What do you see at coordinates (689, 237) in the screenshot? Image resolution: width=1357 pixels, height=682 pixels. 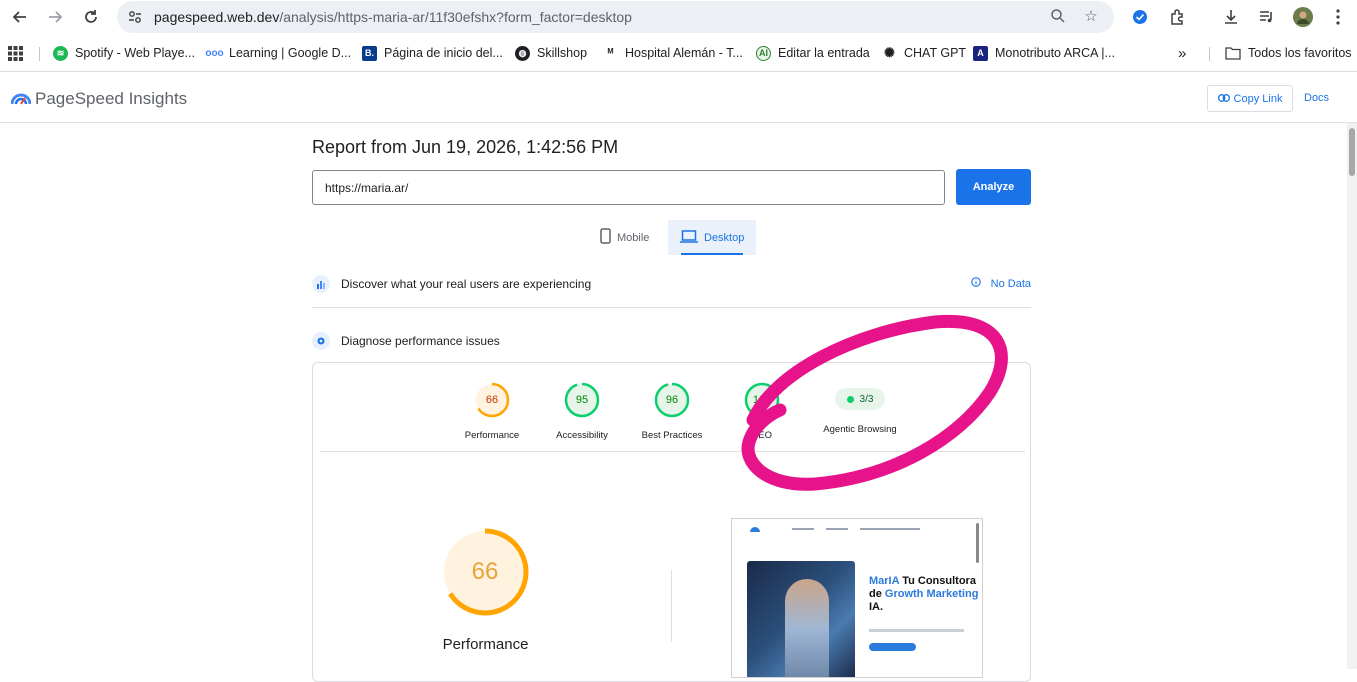 I see `laptop-icon` at bounding box center [689, 237].